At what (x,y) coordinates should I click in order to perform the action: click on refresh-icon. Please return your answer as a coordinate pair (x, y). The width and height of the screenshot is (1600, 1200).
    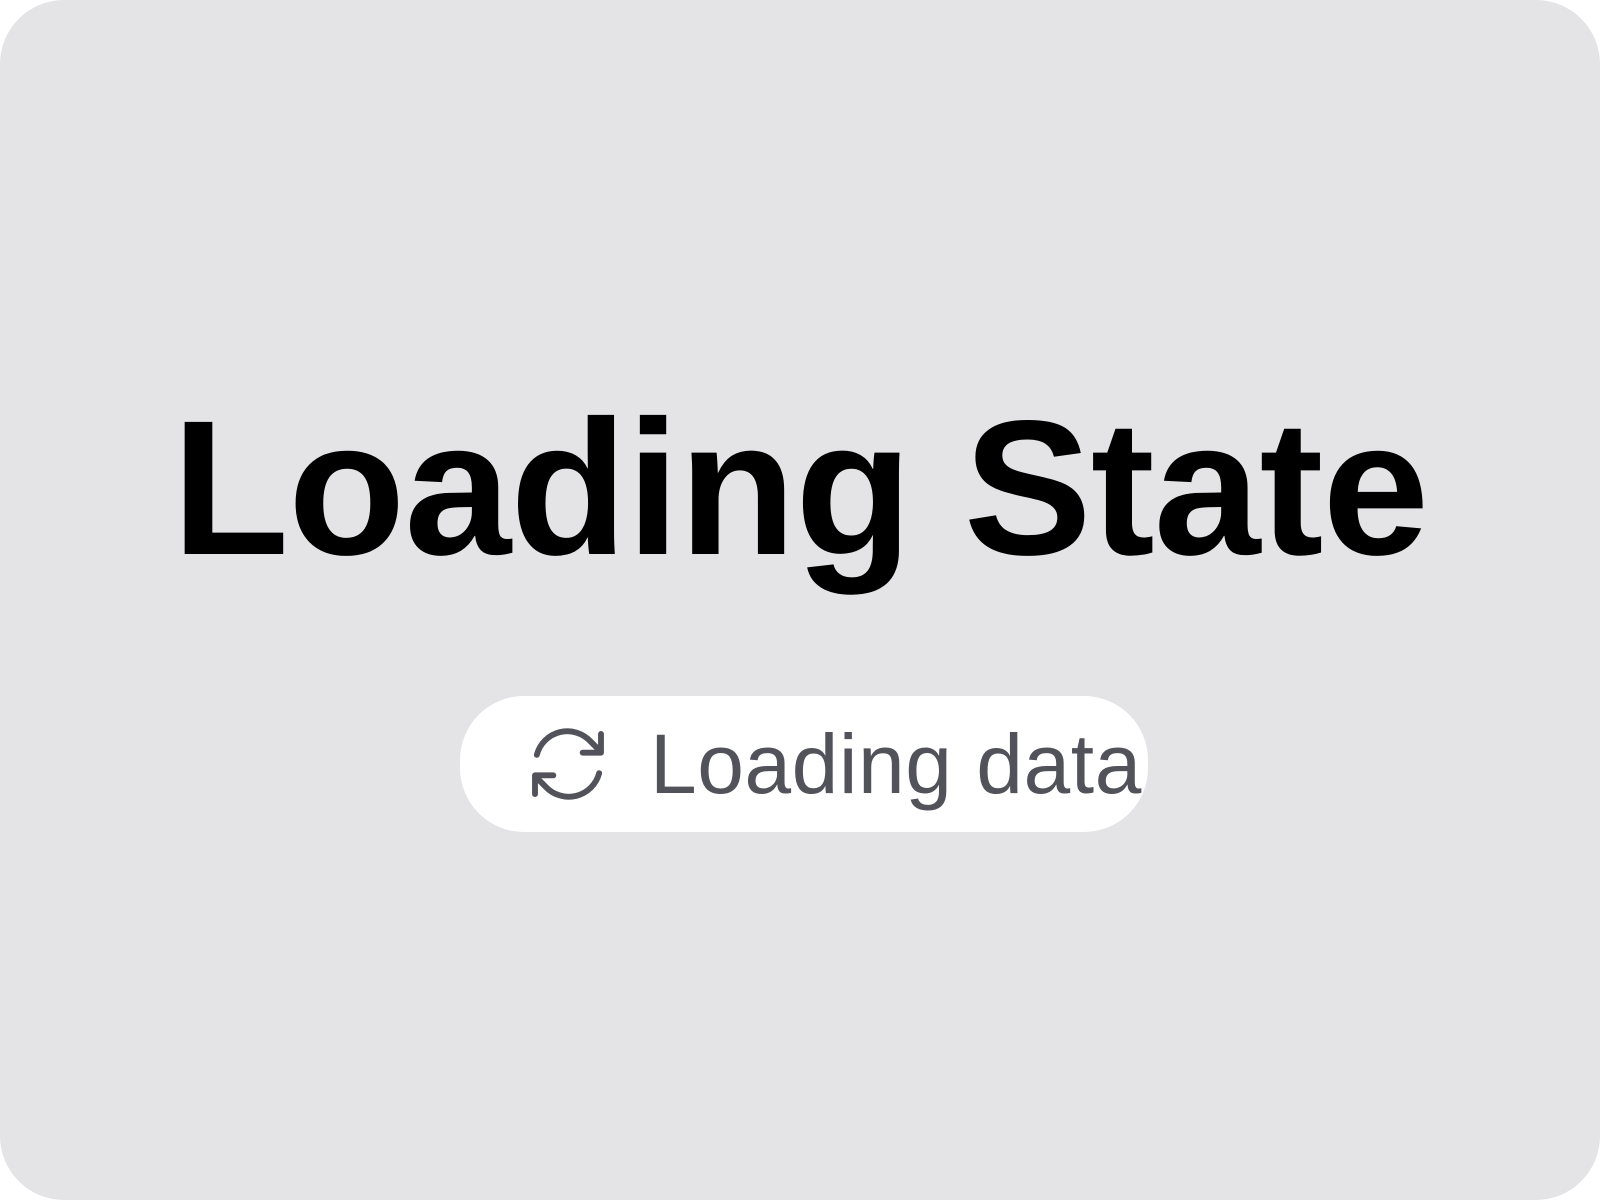
    Looking at the image, I should click on (568, 764).